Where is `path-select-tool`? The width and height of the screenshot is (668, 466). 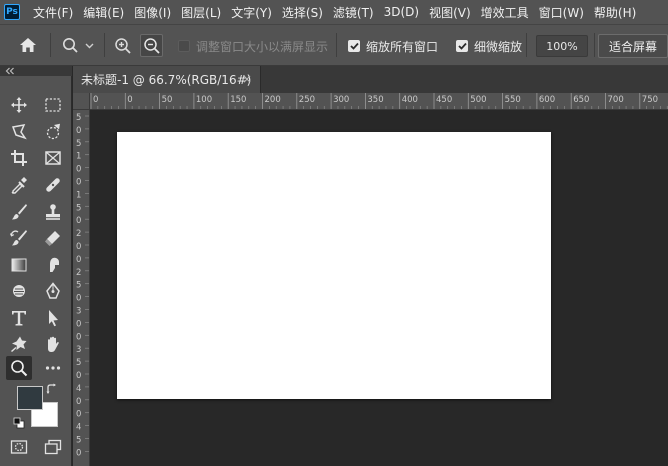 path-select-tool is located at coordinates (53, 318).